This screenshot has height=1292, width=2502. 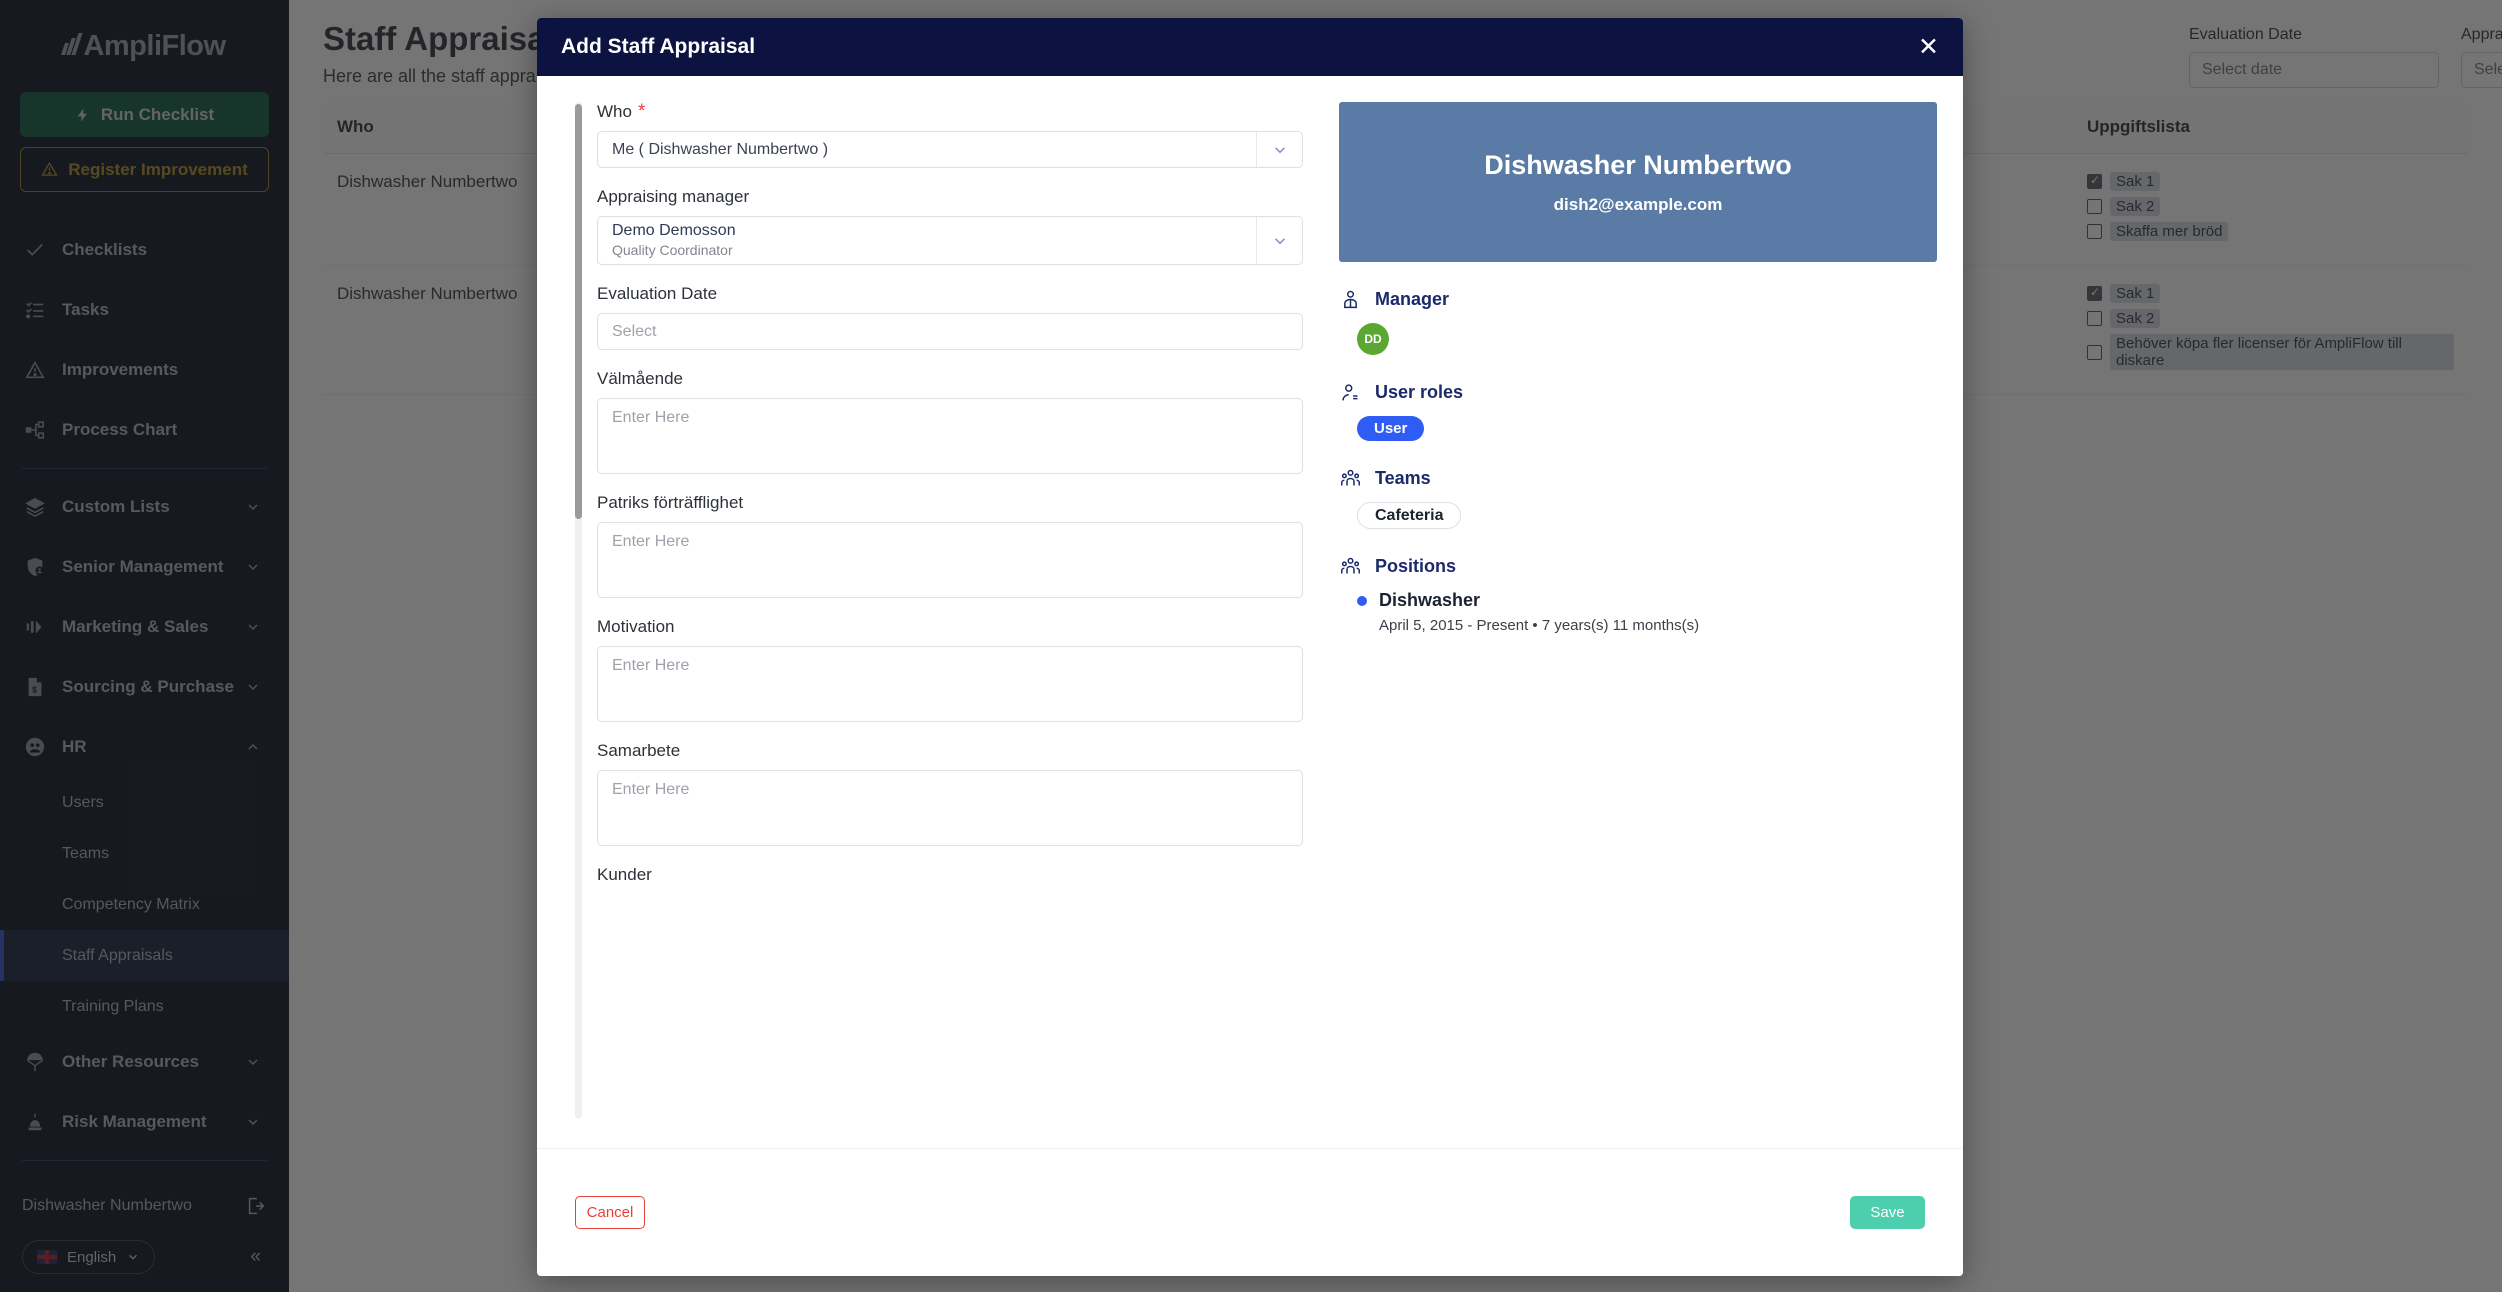 What do you see at coordinates (1887, 1212) in the screenshot?
I see `save-button: Save` at bounding box center [1887, 1212].